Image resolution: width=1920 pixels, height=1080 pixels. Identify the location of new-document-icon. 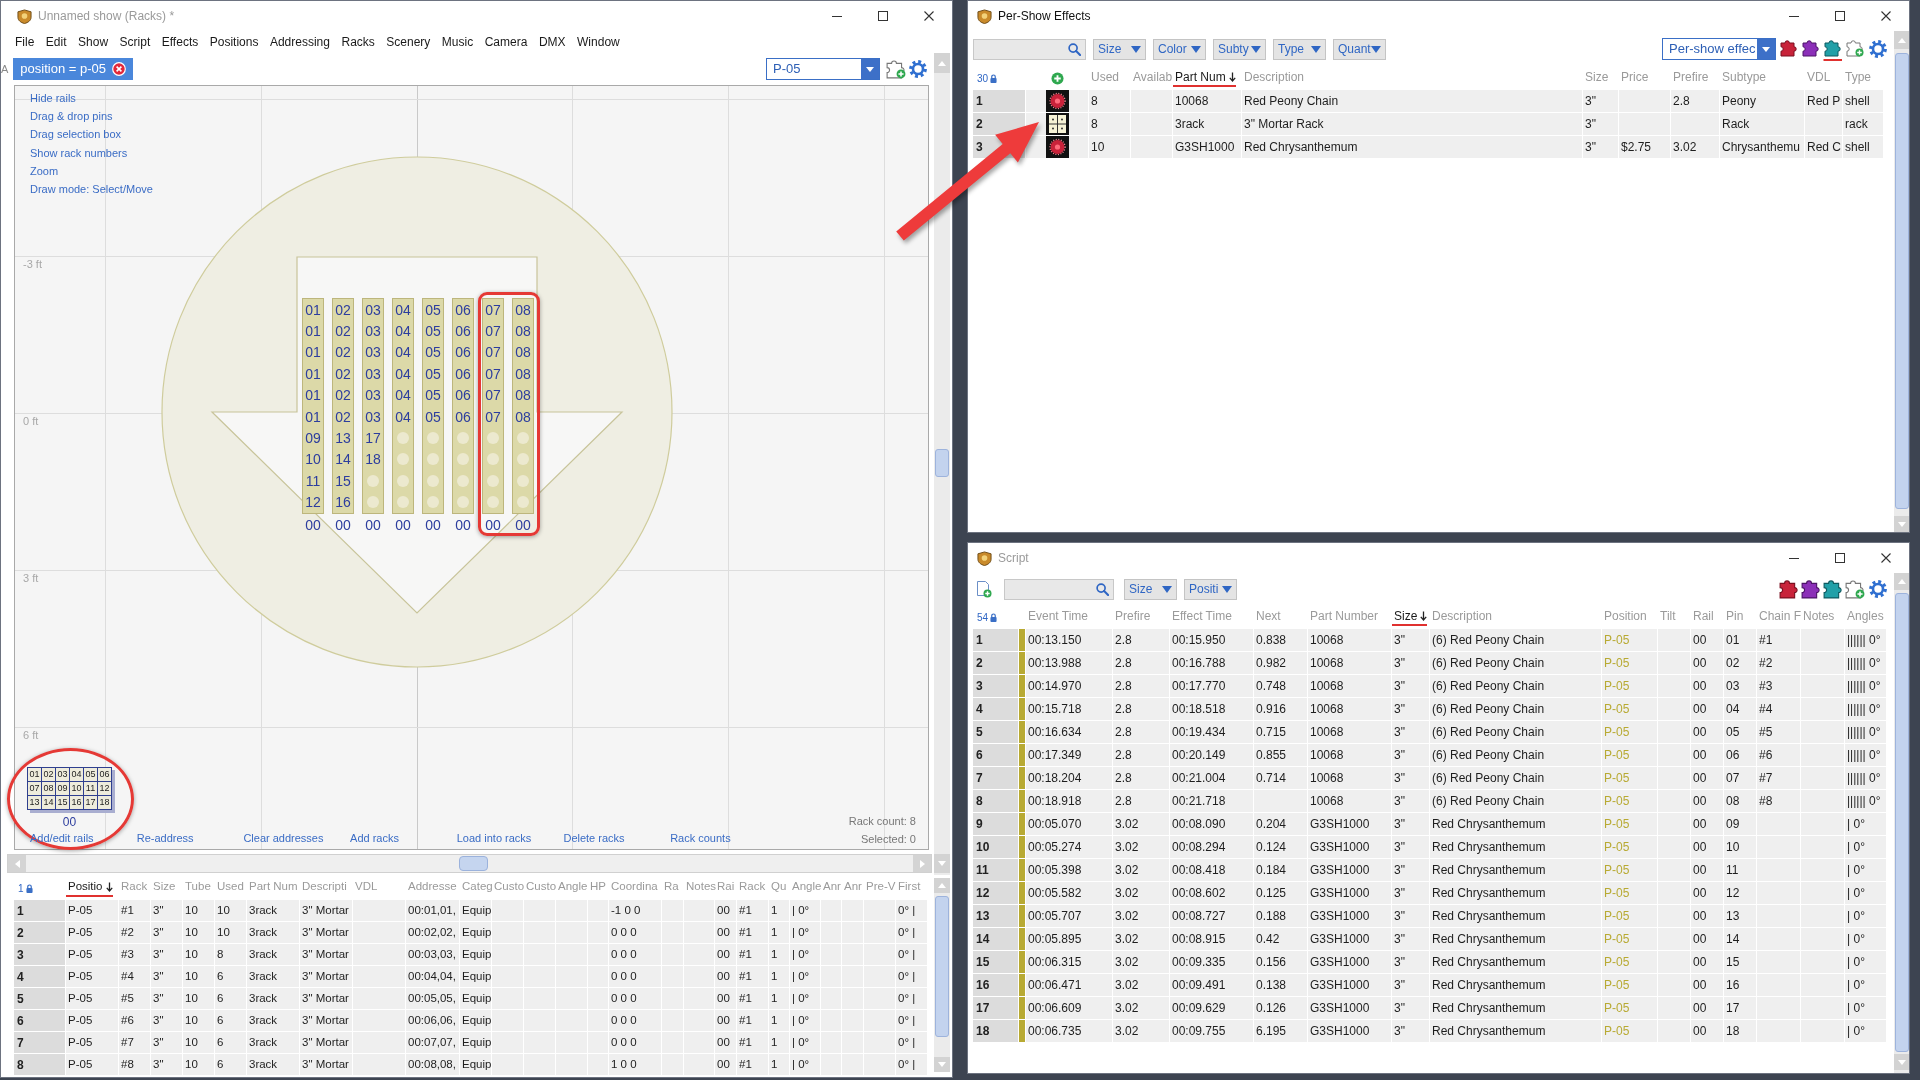
(984, 589).